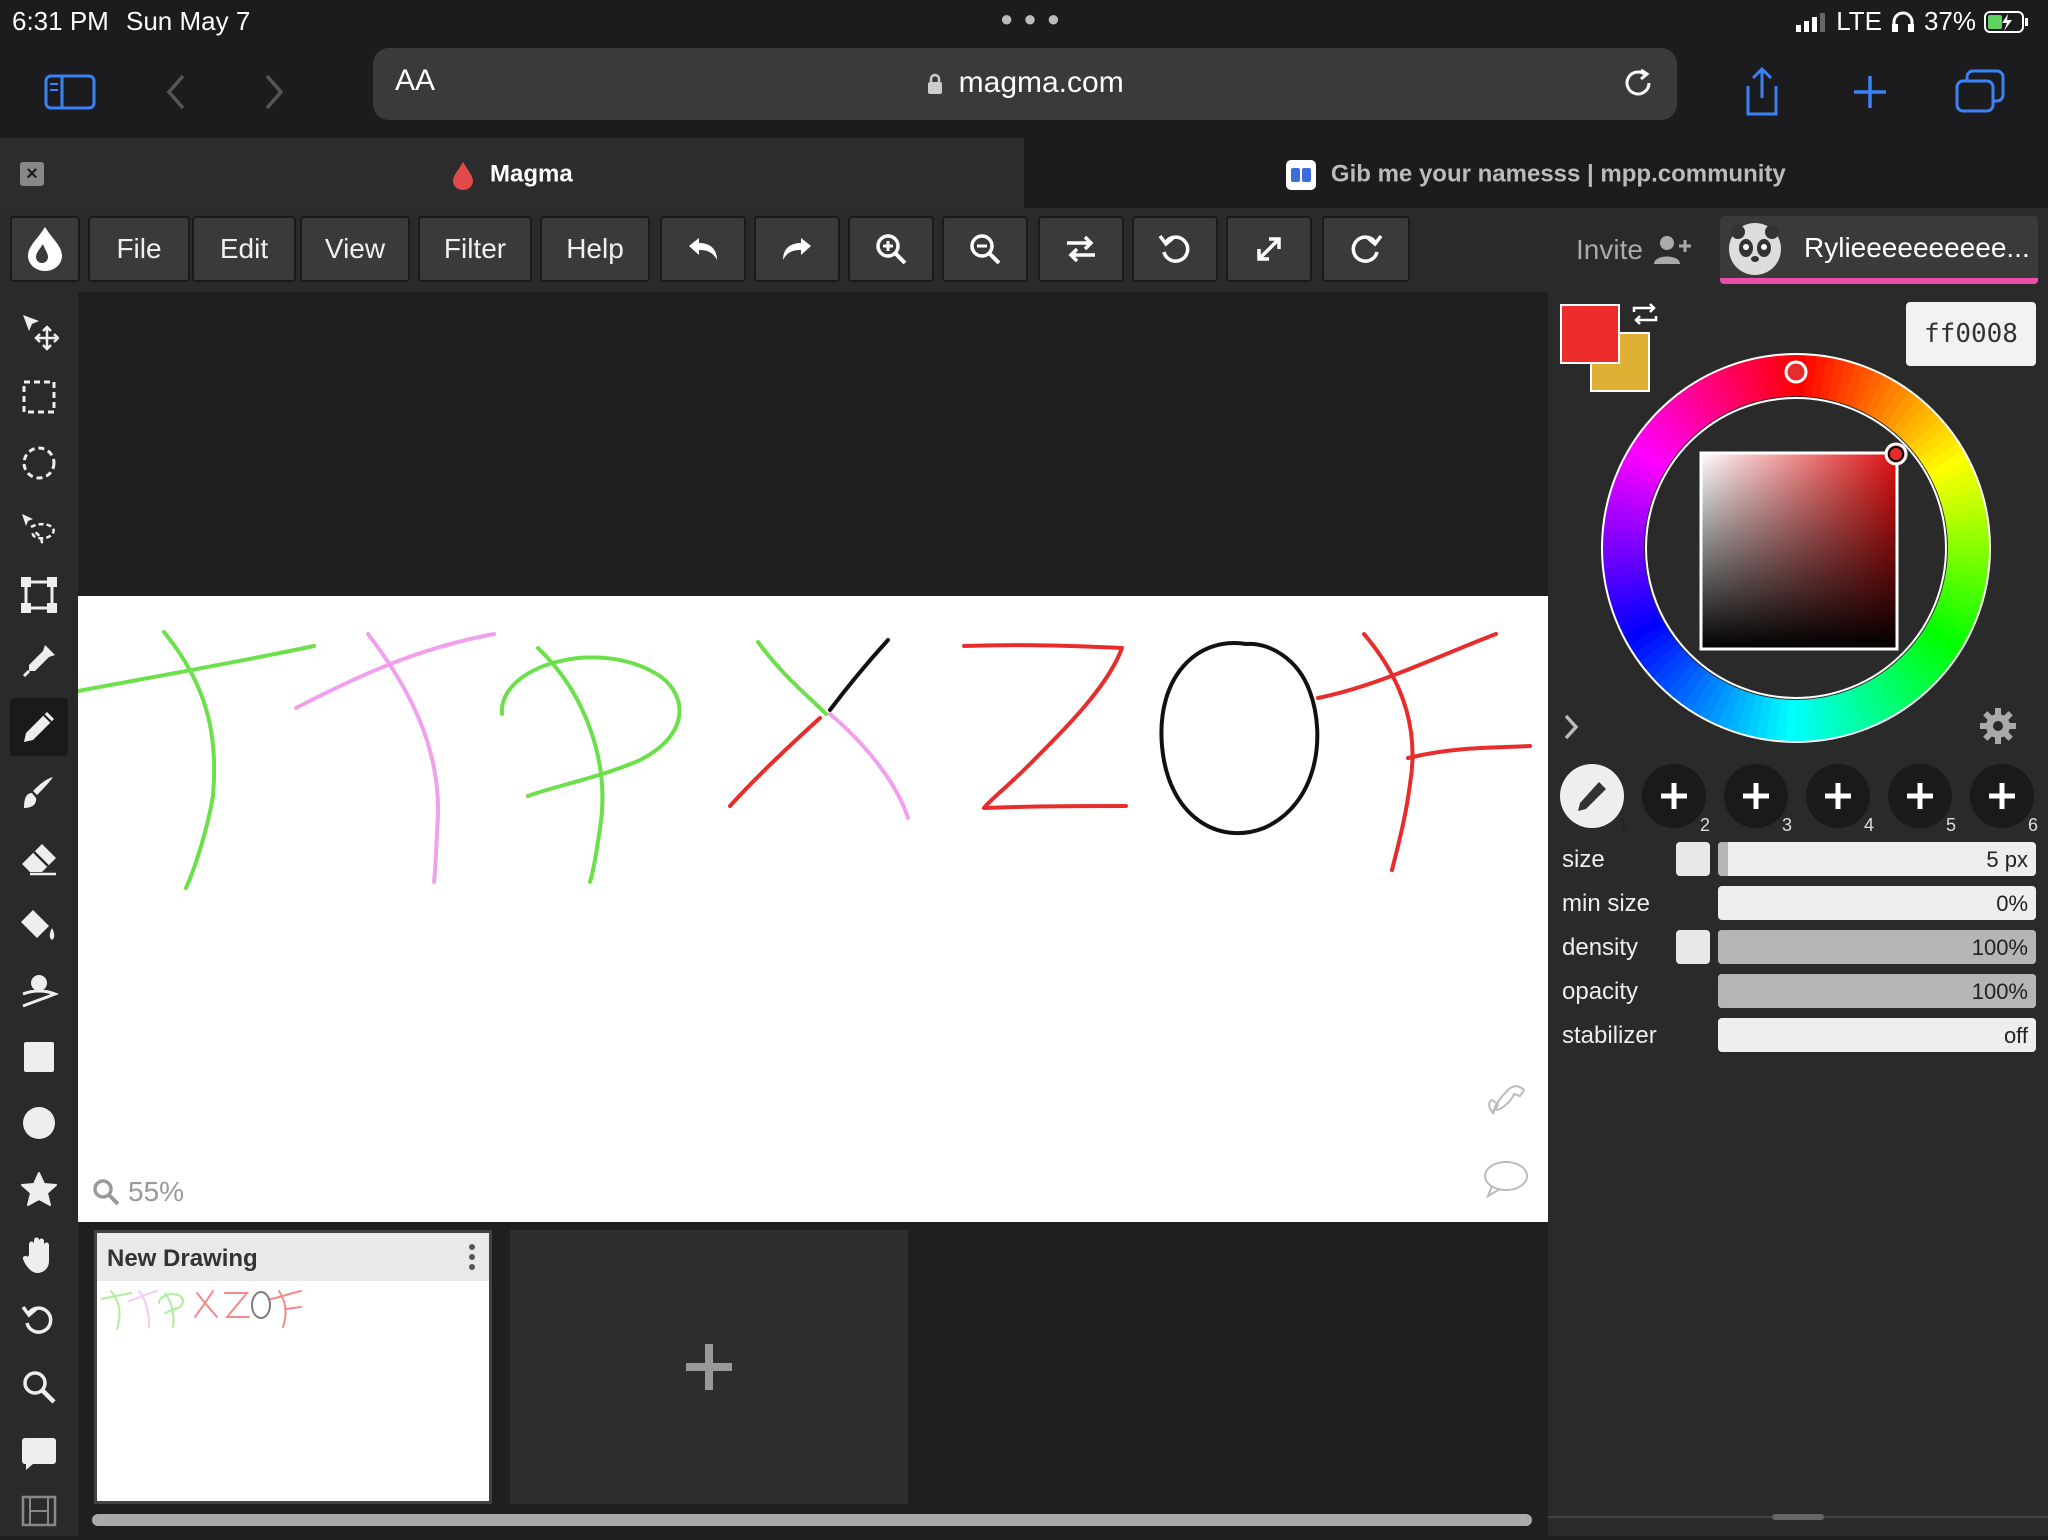 This screenshot has width=2048, height=1540. I want to click on smudge-tool, so click(39, 991).